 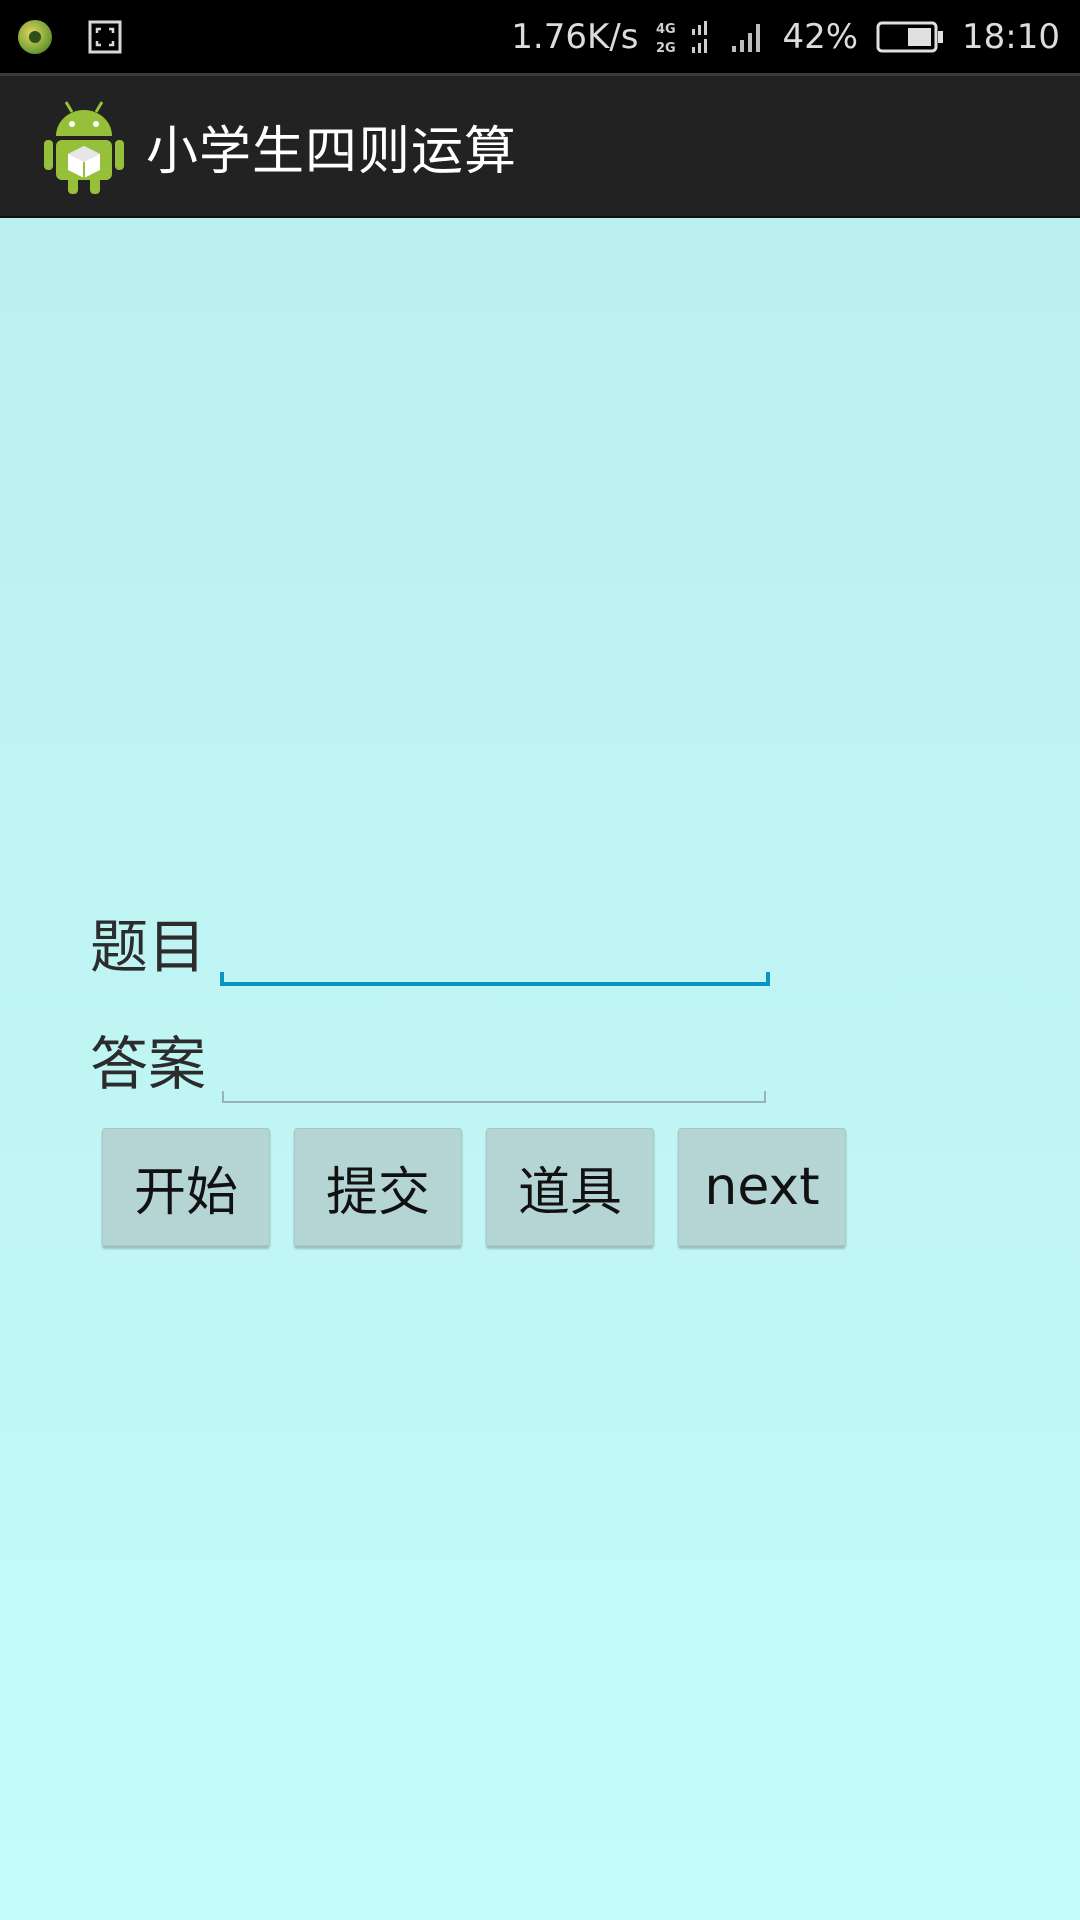 What do you see at coordinates (148, 947) in the screenshot?
I see `question-label: 题目` at bounding box center [148, 947].